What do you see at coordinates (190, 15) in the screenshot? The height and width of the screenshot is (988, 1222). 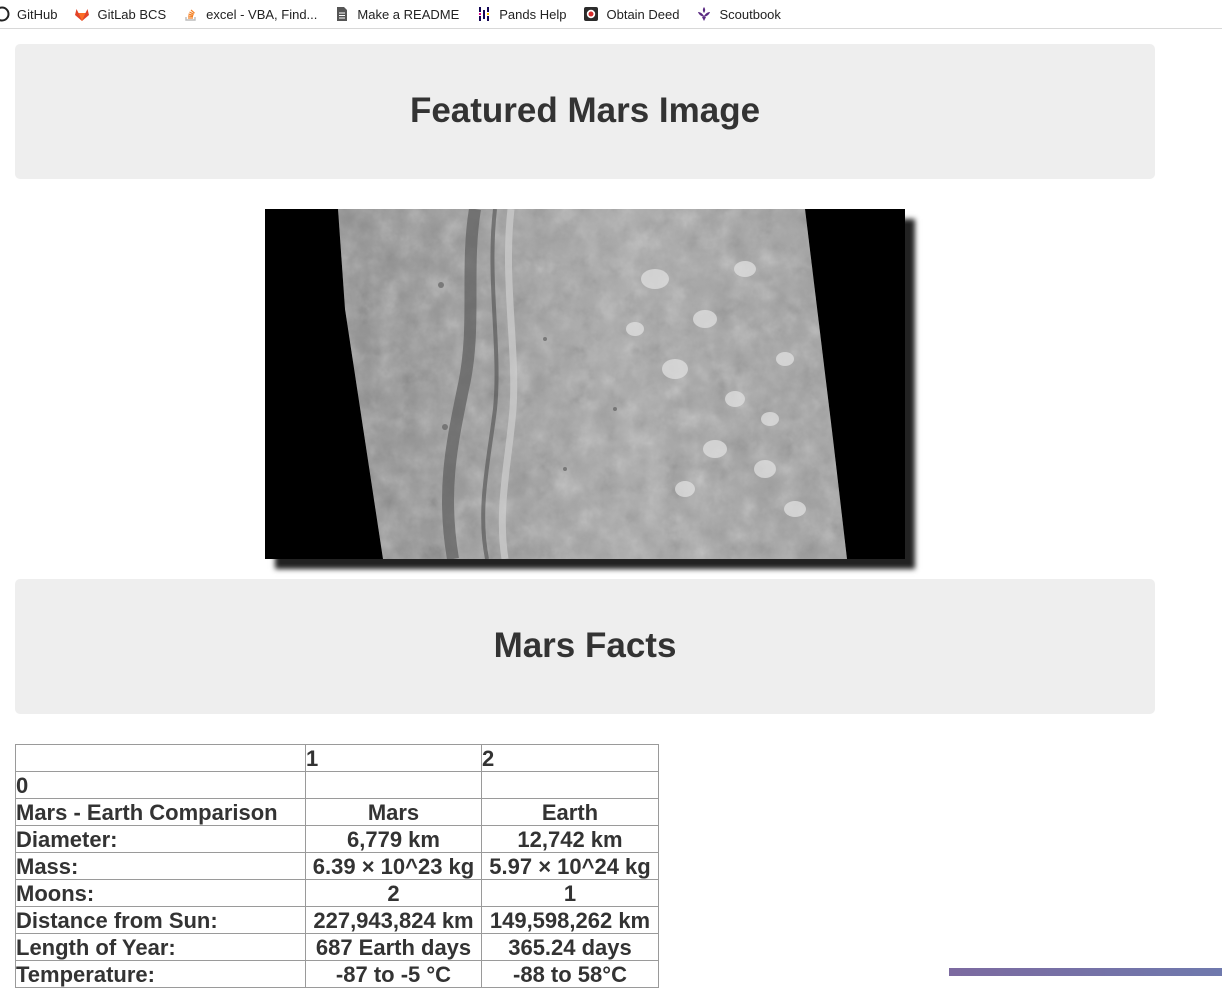 I see `stackoverflow-icon` at bounding box center [190, 15].